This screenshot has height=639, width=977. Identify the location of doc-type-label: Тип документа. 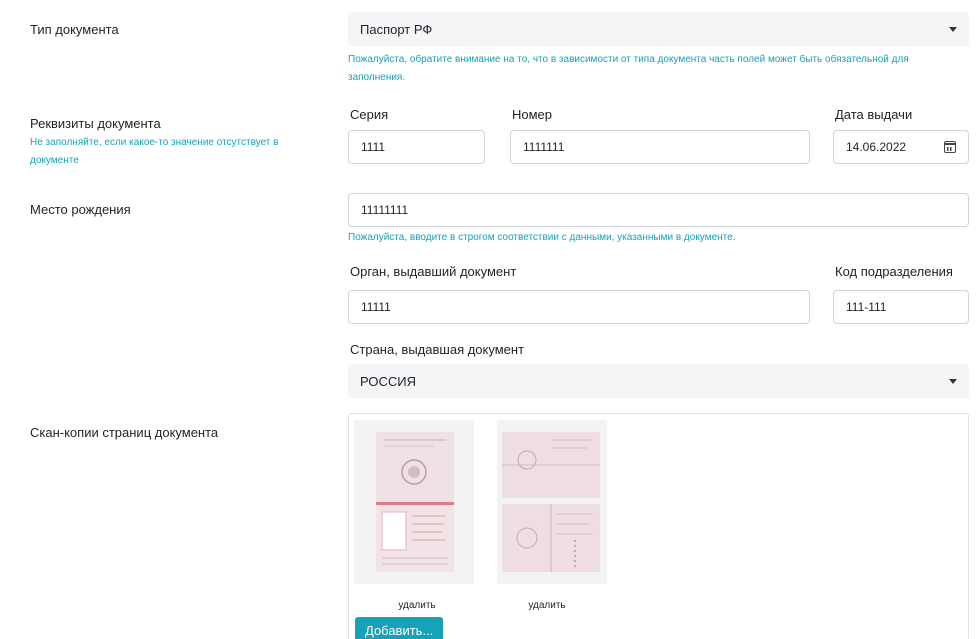
(74, 29).